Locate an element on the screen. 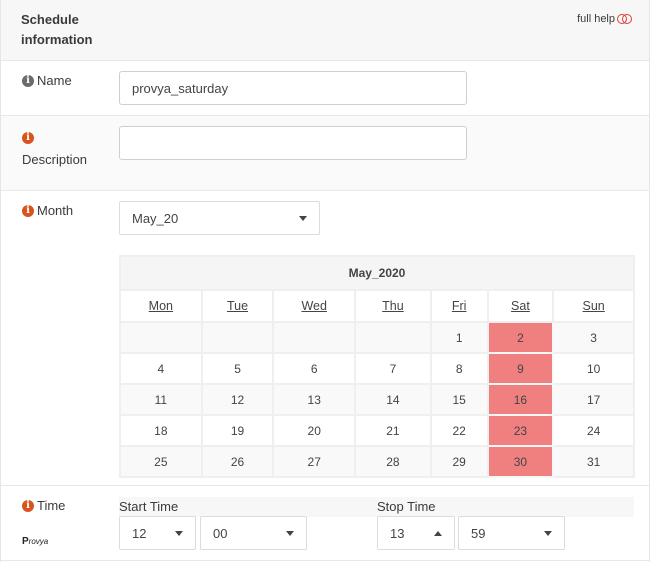 This screenshot has width=650, height=562. calendar-week-row: 4 5 6 7 8 9 10 is located at coordinates (377, 368).